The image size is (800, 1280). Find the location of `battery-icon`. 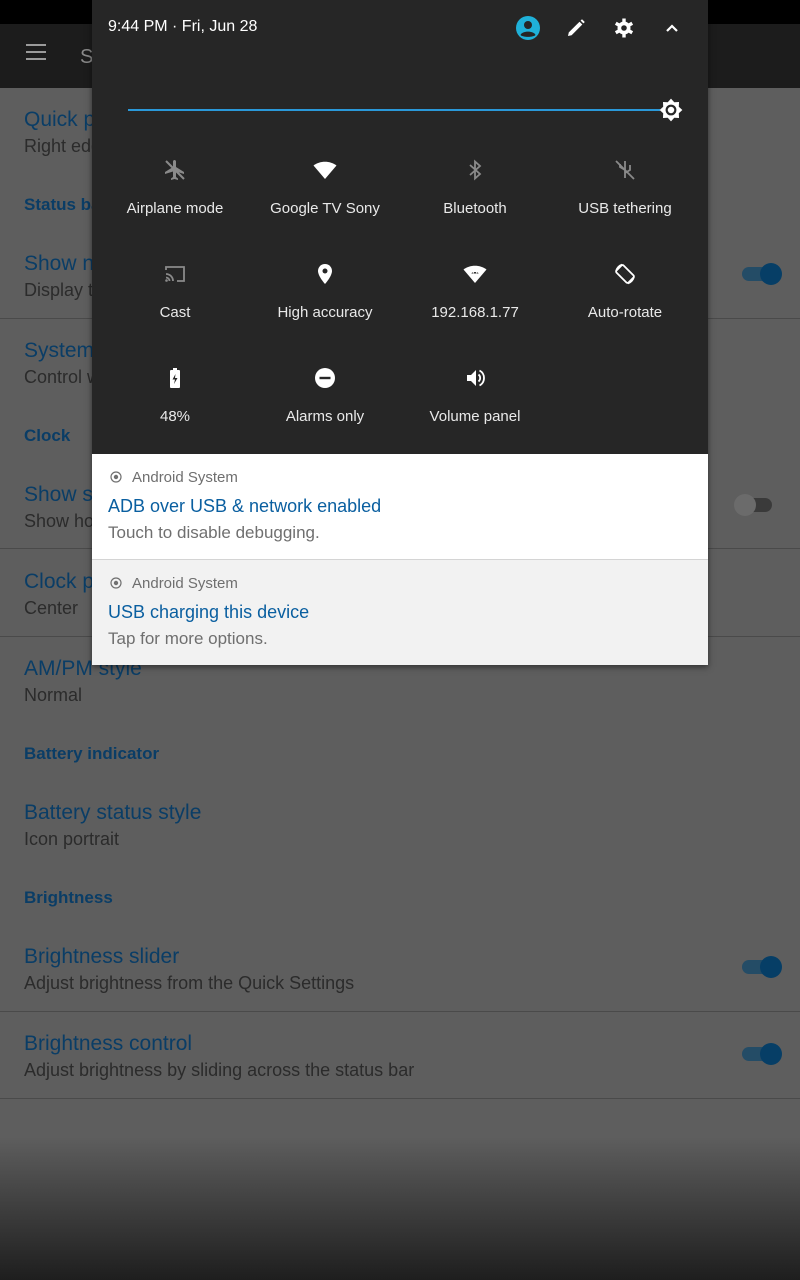

battery-icon is located at coordinates (175, 378).